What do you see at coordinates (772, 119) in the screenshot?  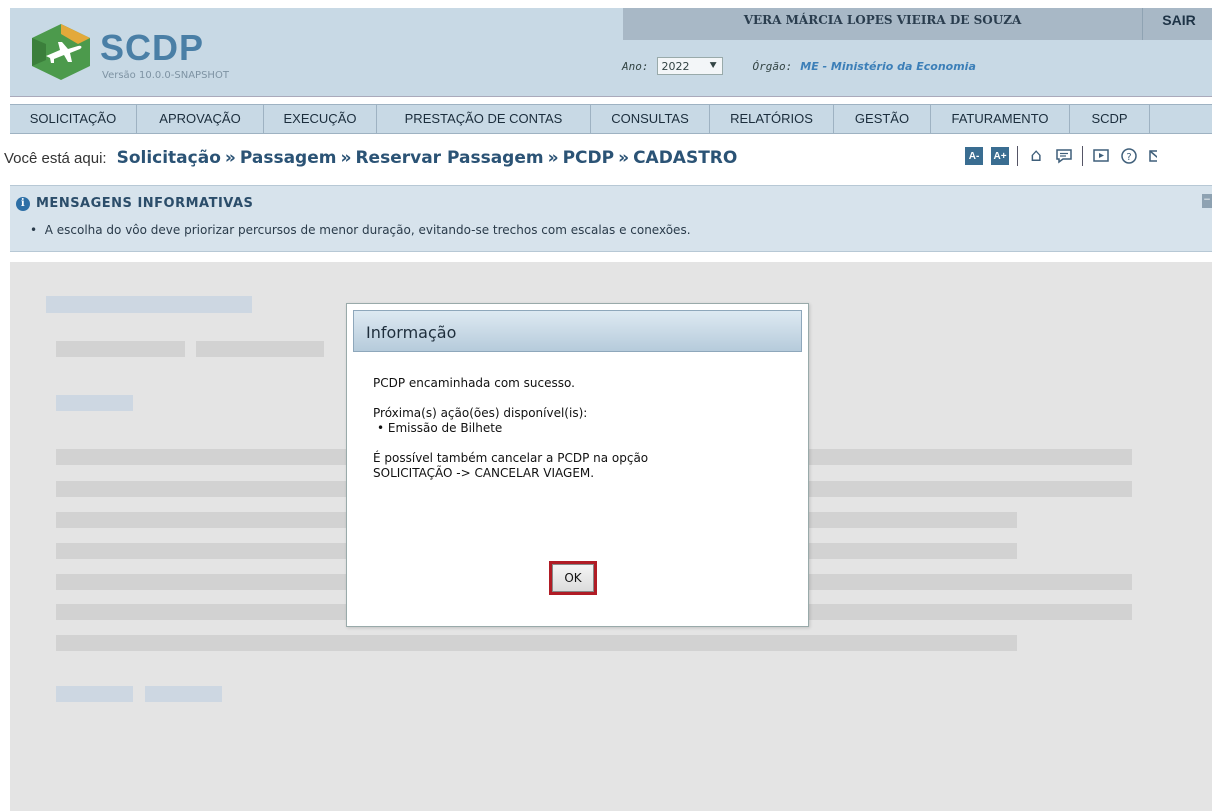 I see `menu-item-relatorios: RELATÓRIOS` at bounding box center [772, 119].